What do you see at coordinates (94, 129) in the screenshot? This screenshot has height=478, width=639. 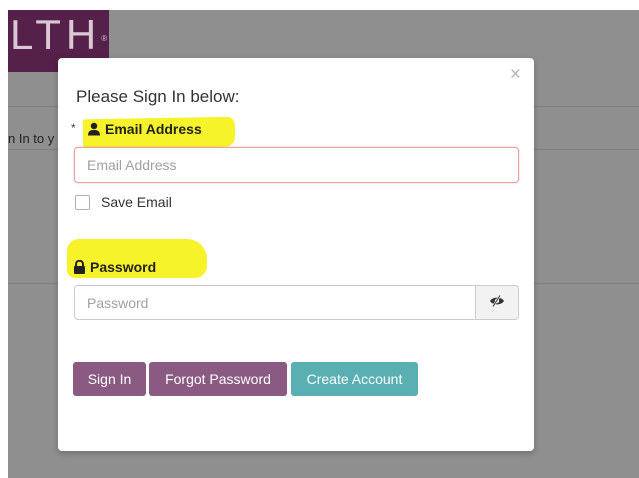 I see `user-icon` at bounding box center [94, 129].